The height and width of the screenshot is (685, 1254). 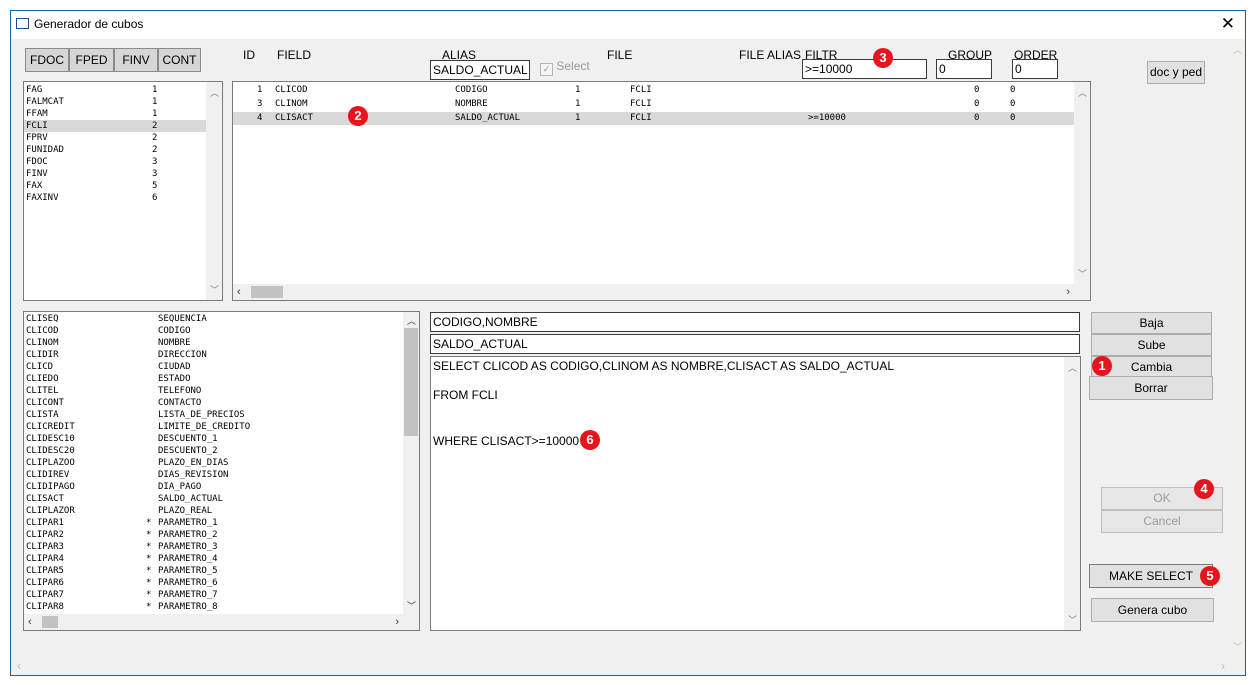 I want to click on table-name: FFAM, so click(x=37, y=114).